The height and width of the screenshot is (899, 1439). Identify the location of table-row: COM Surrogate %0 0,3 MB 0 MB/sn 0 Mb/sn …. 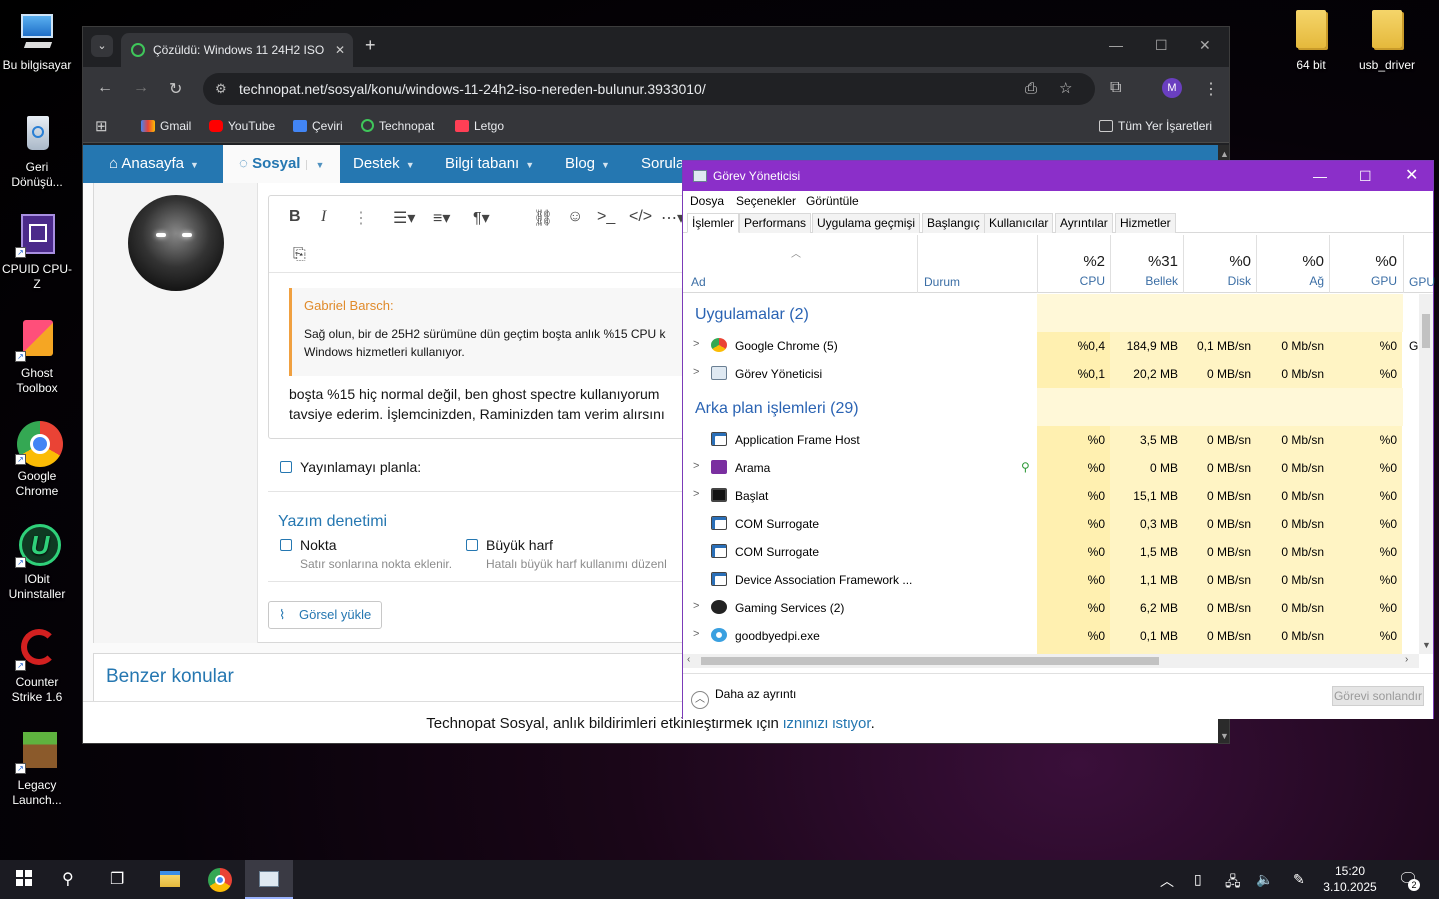
(1050, 524).